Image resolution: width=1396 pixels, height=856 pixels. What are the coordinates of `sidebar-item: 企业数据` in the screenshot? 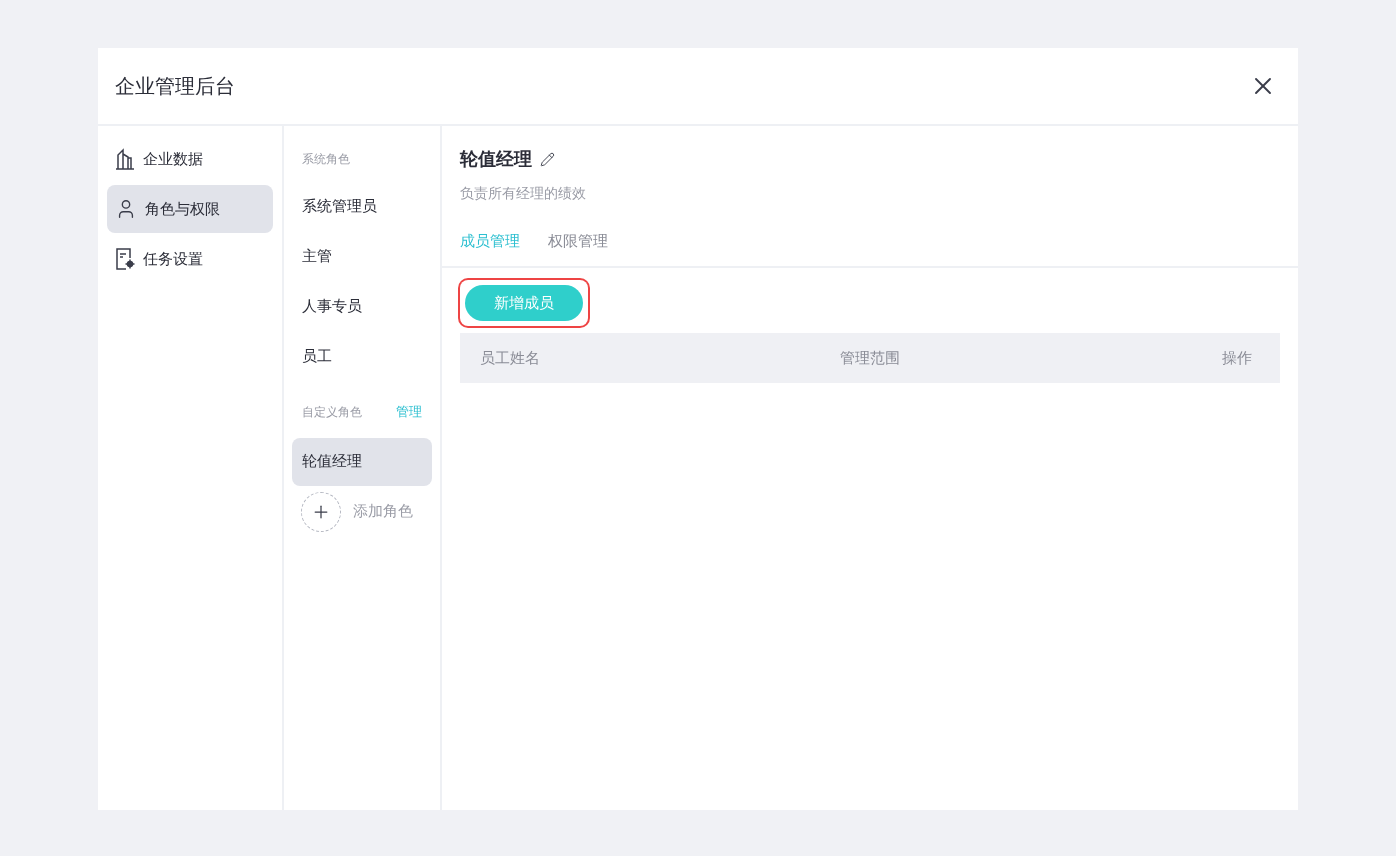 It's located at (190, 159).